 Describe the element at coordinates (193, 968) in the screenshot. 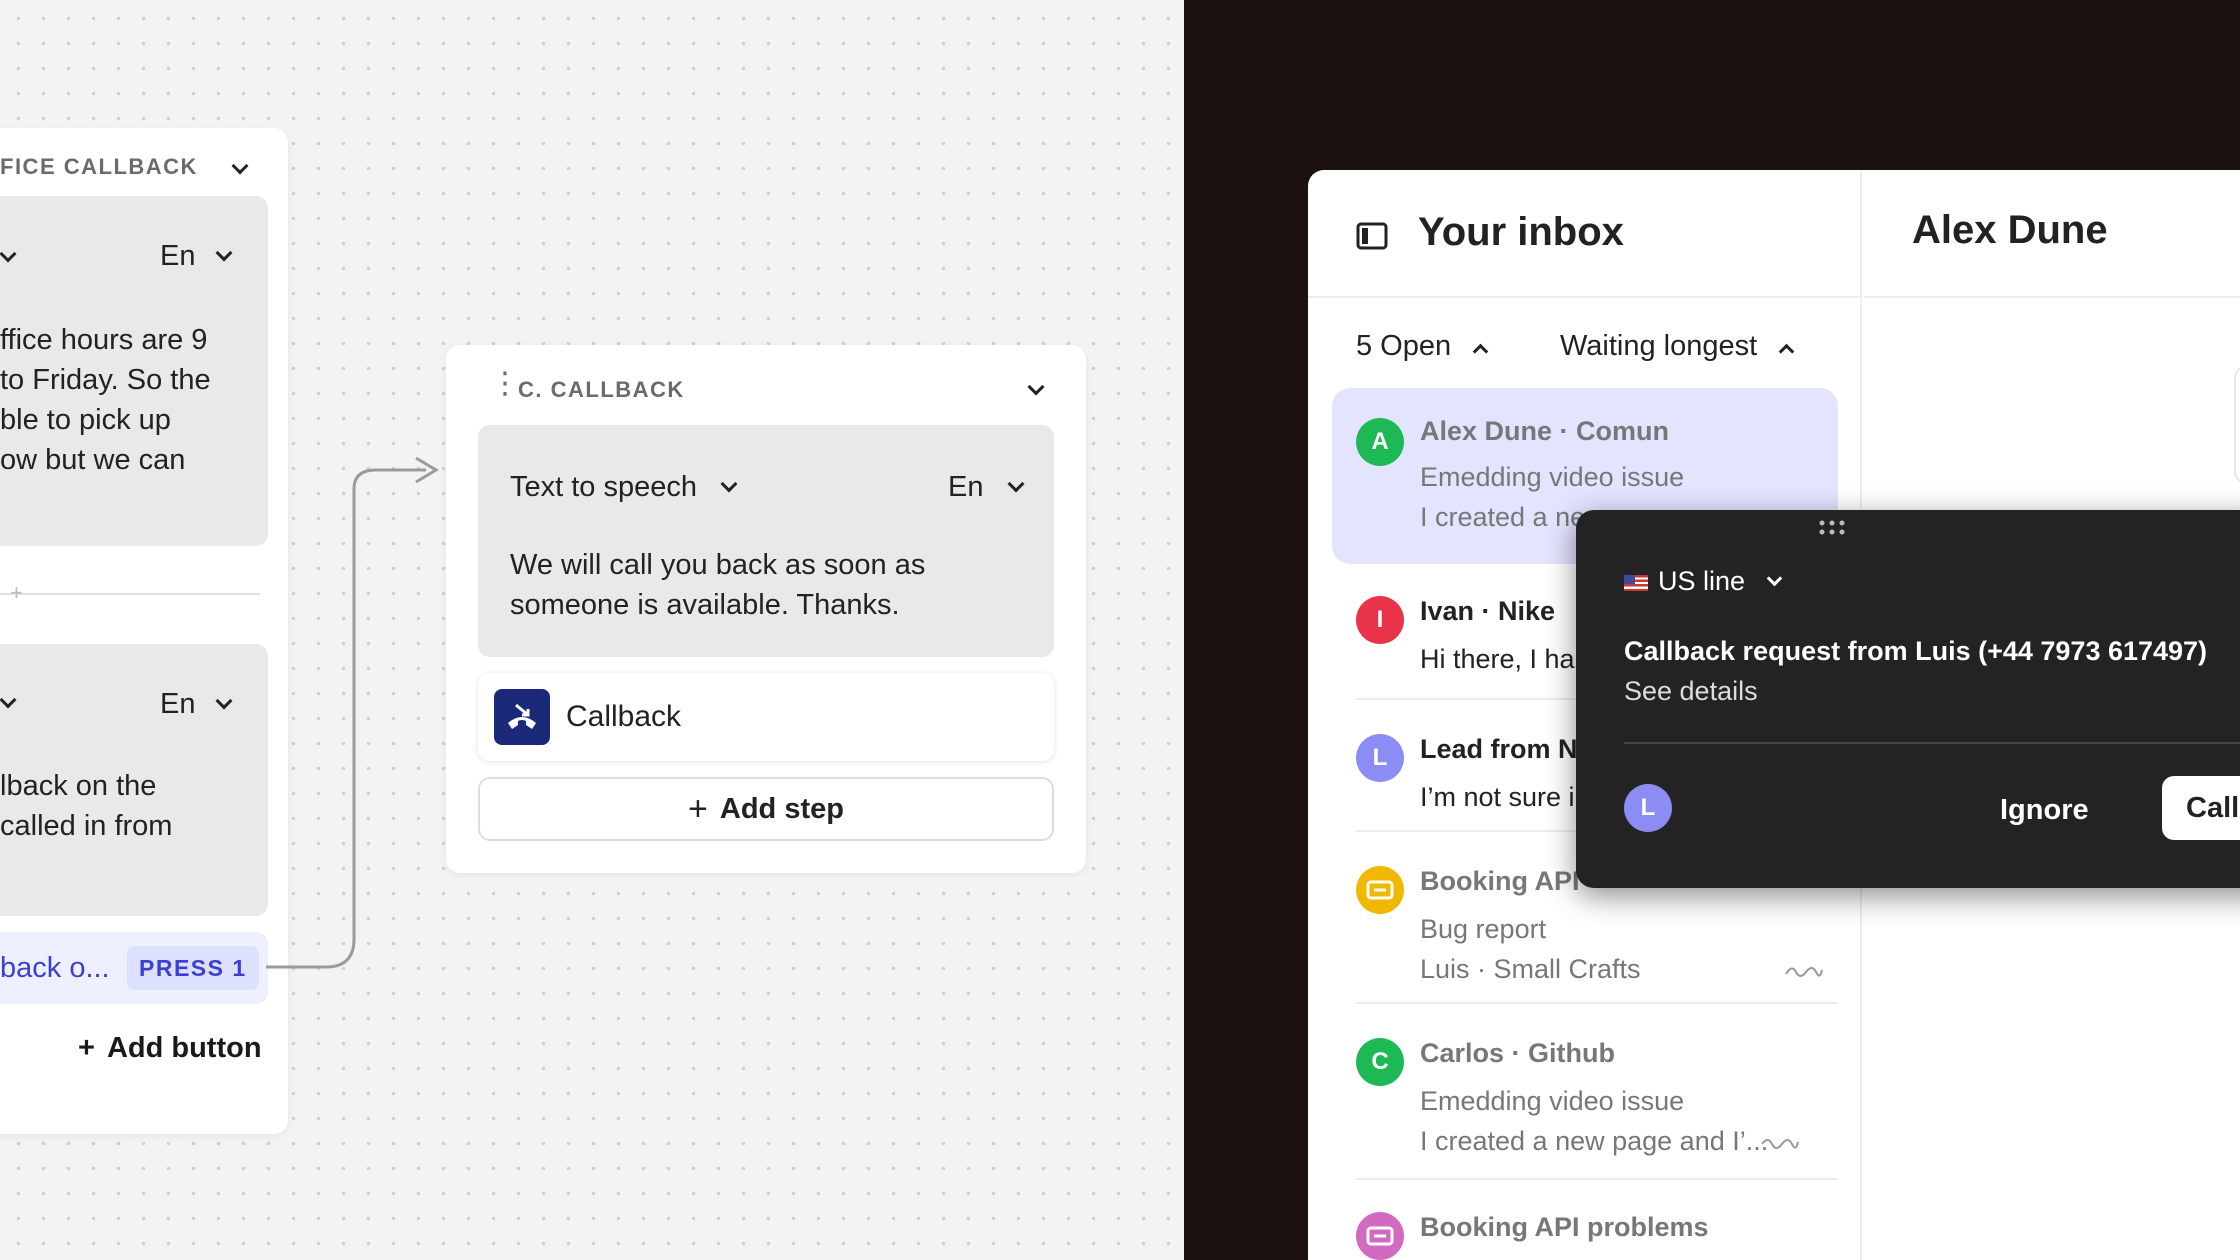

I see `press-badge: PRESS 1` at that location.